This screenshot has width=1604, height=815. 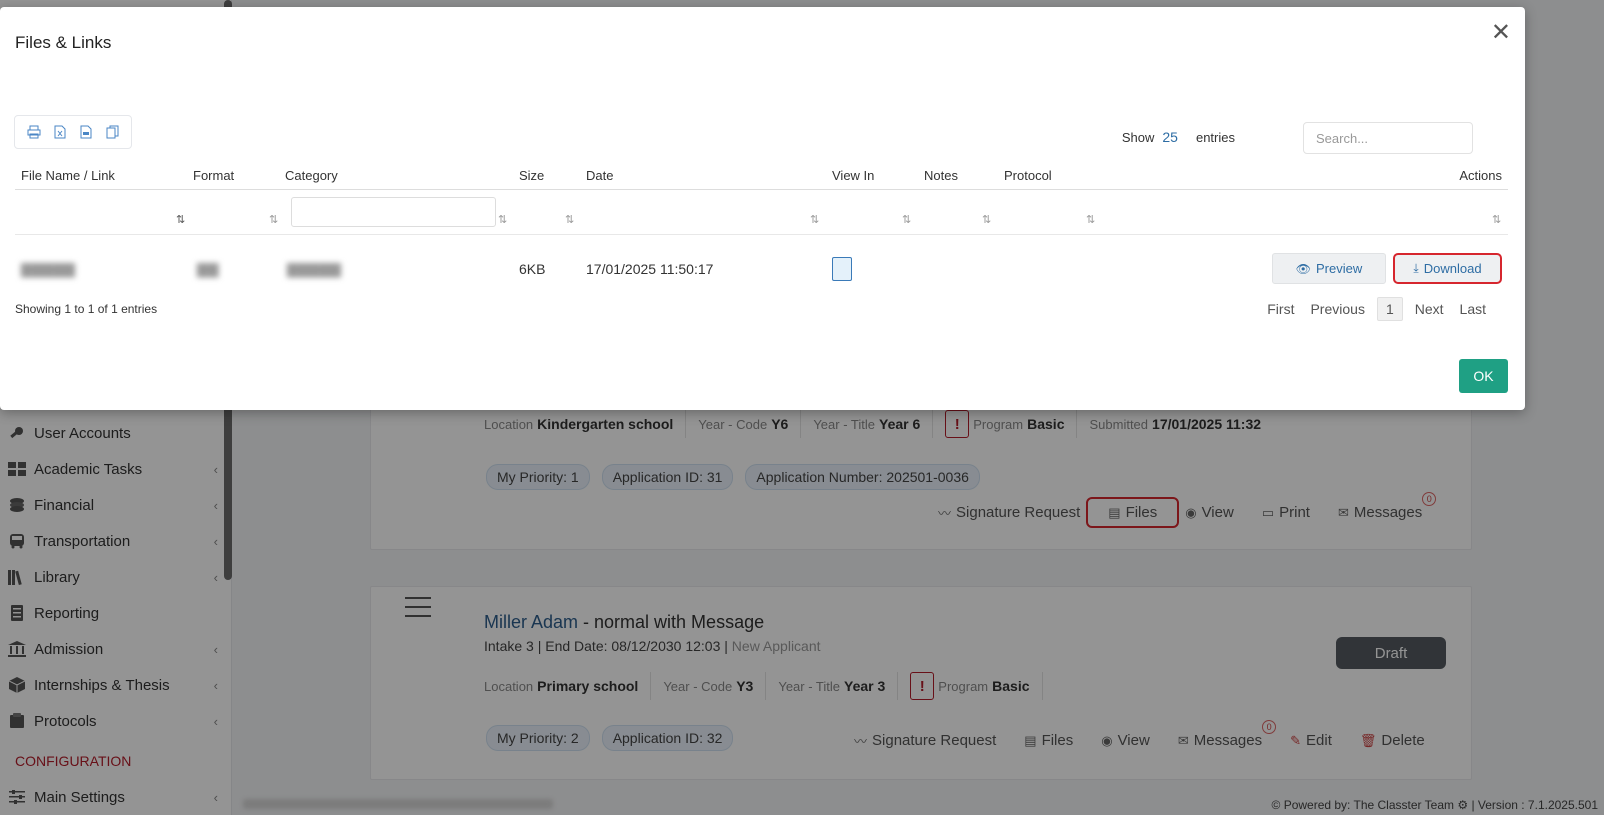 I want to click on column-notes: Notes, so click(x=941, y=175).